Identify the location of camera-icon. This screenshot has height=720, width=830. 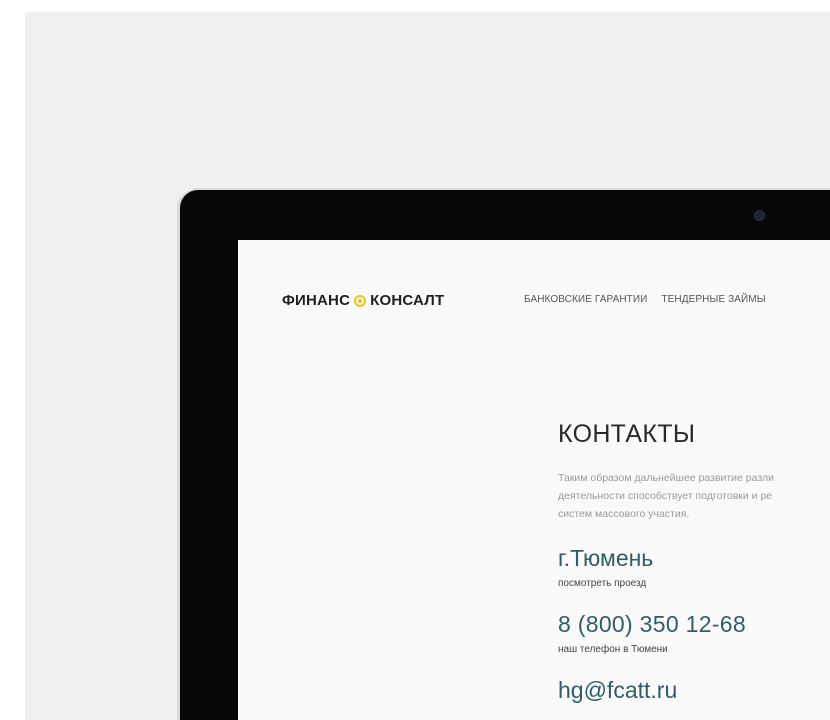
(759, 215).